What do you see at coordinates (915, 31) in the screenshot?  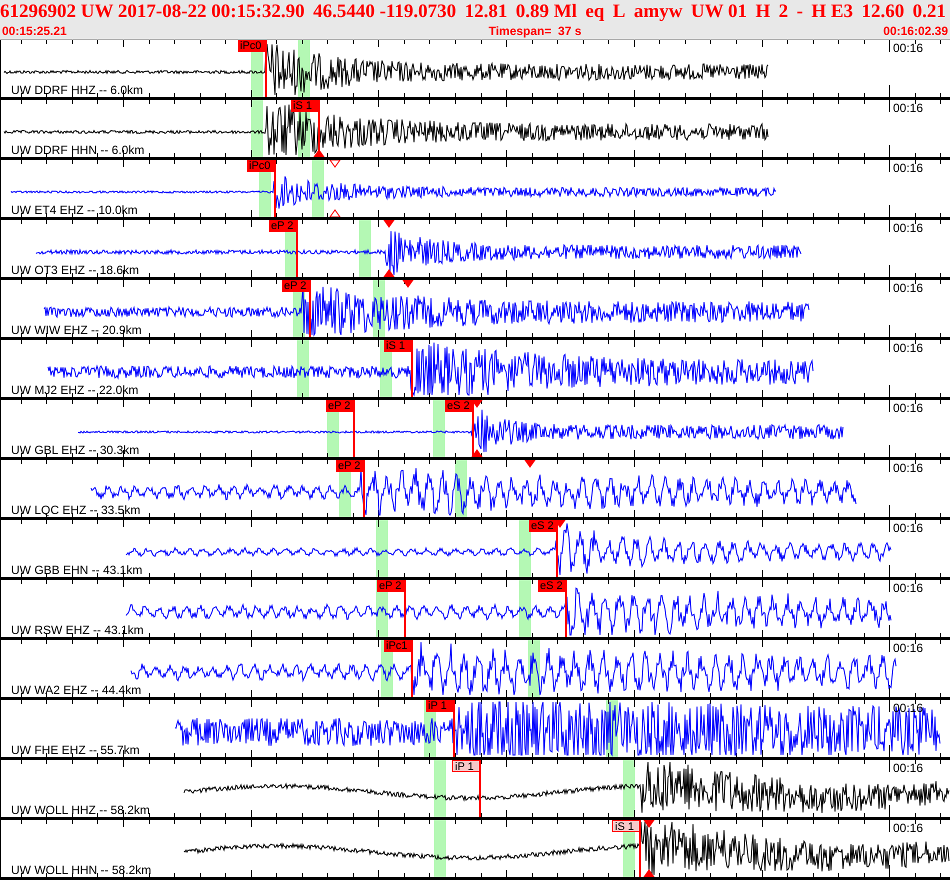 I see `end-time: 00:16:02.39` at bounding box center [915, 31].